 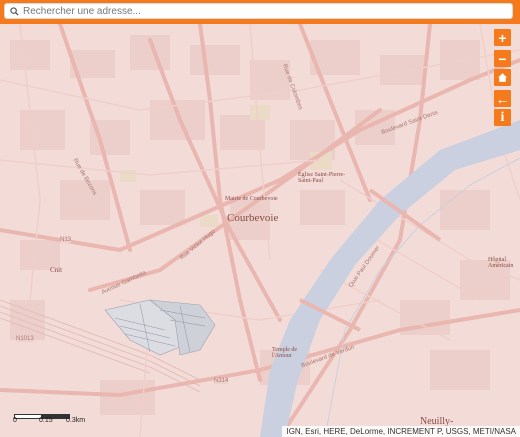 I want to click on scale-label-0: 0, so click(x=15, y=420).